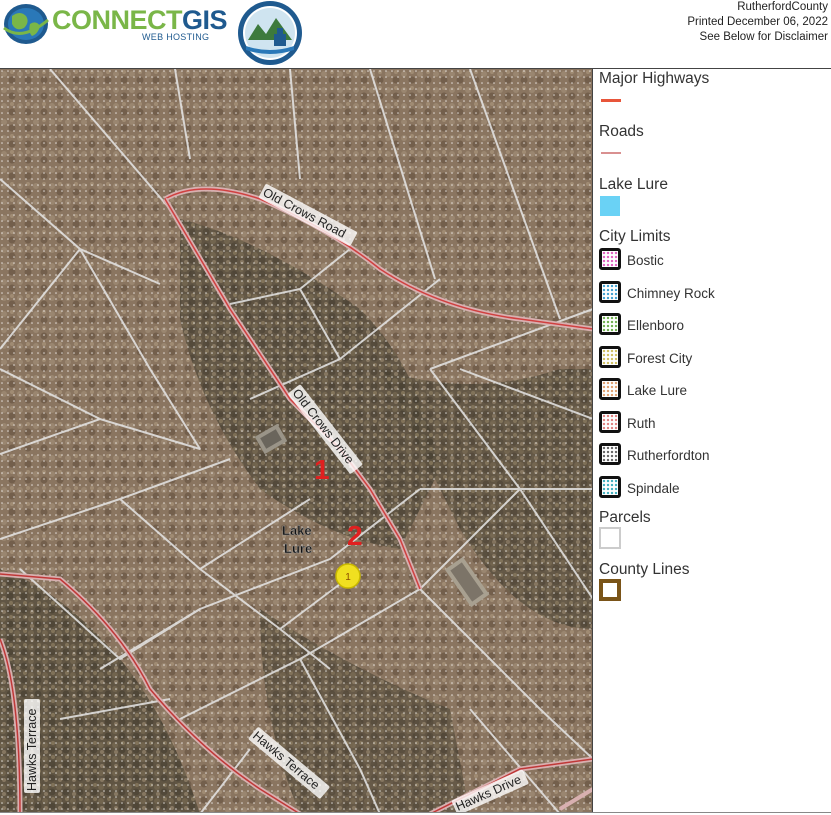 This screenshot has width=831, height=815. Describe the element at coordinates (610, 206) in the screenshot. I see `legend-lake-lure-swatch` at that location.